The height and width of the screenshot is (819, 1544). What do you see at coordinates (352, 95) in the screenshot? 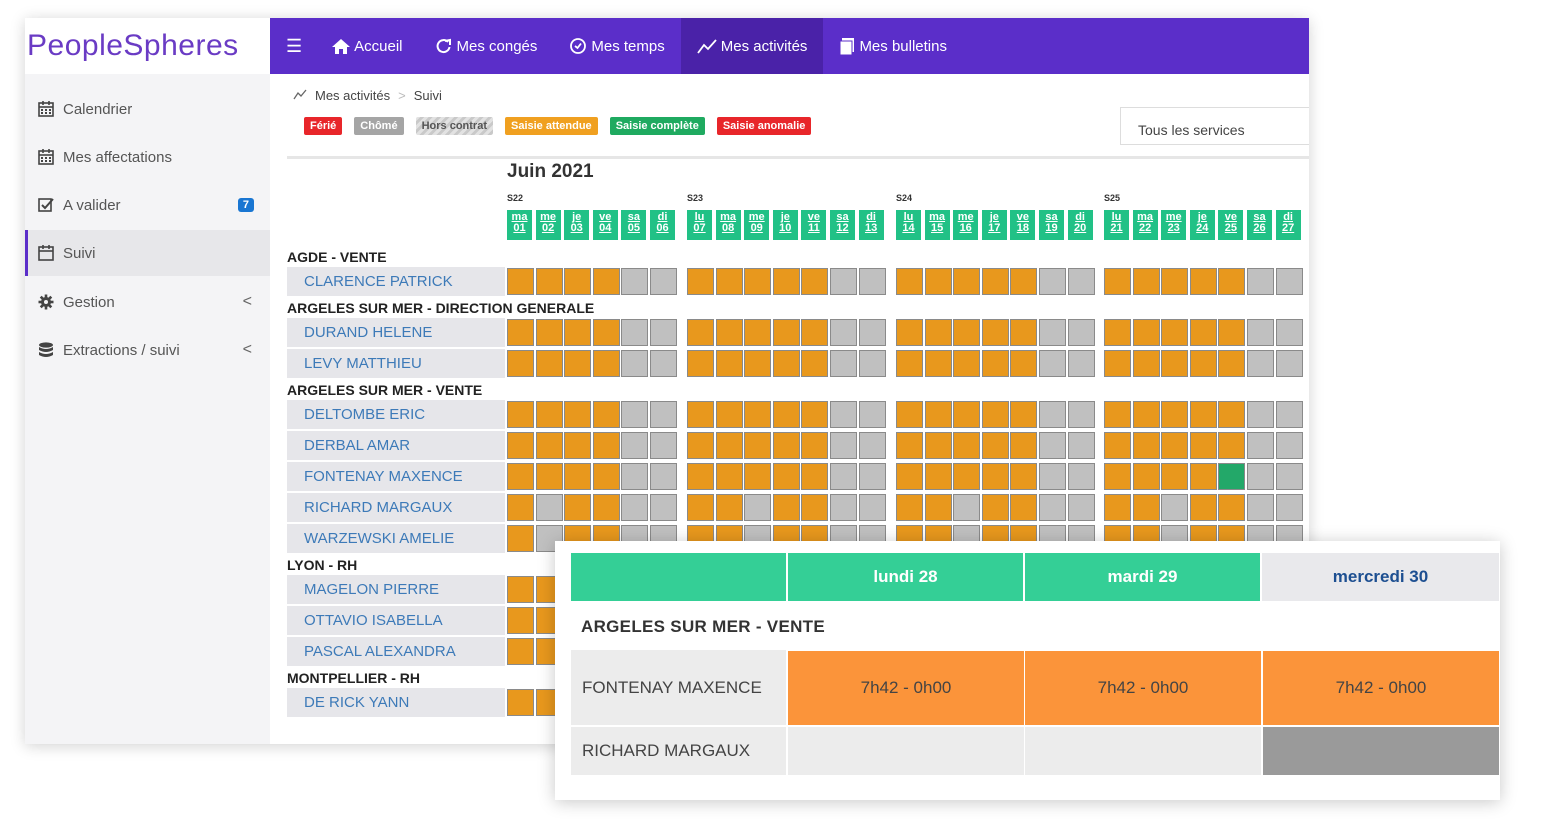
I see `breadcrumb-root: Mes activités` at bounding box center [352, 95].